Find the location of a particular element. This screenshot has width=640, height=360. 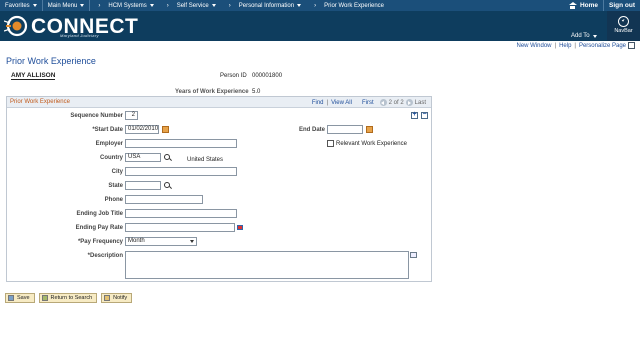

return-to-search-button: Return to Search is located at coordinates (68, 298).